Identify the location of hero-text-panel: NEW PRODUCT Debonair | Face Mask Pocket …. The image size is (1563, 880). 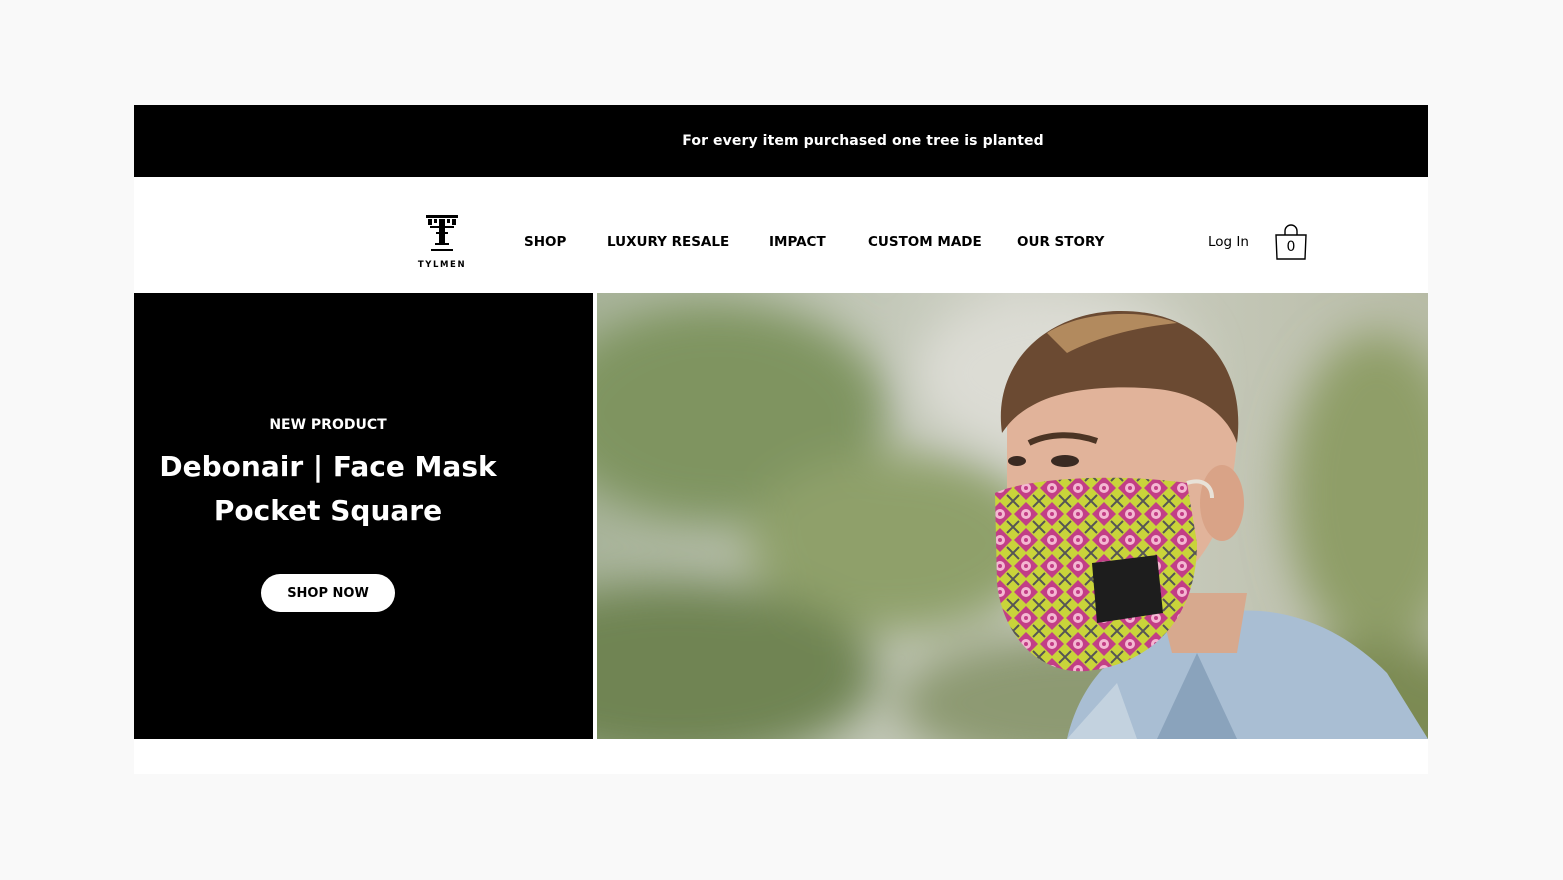
(363, 516).